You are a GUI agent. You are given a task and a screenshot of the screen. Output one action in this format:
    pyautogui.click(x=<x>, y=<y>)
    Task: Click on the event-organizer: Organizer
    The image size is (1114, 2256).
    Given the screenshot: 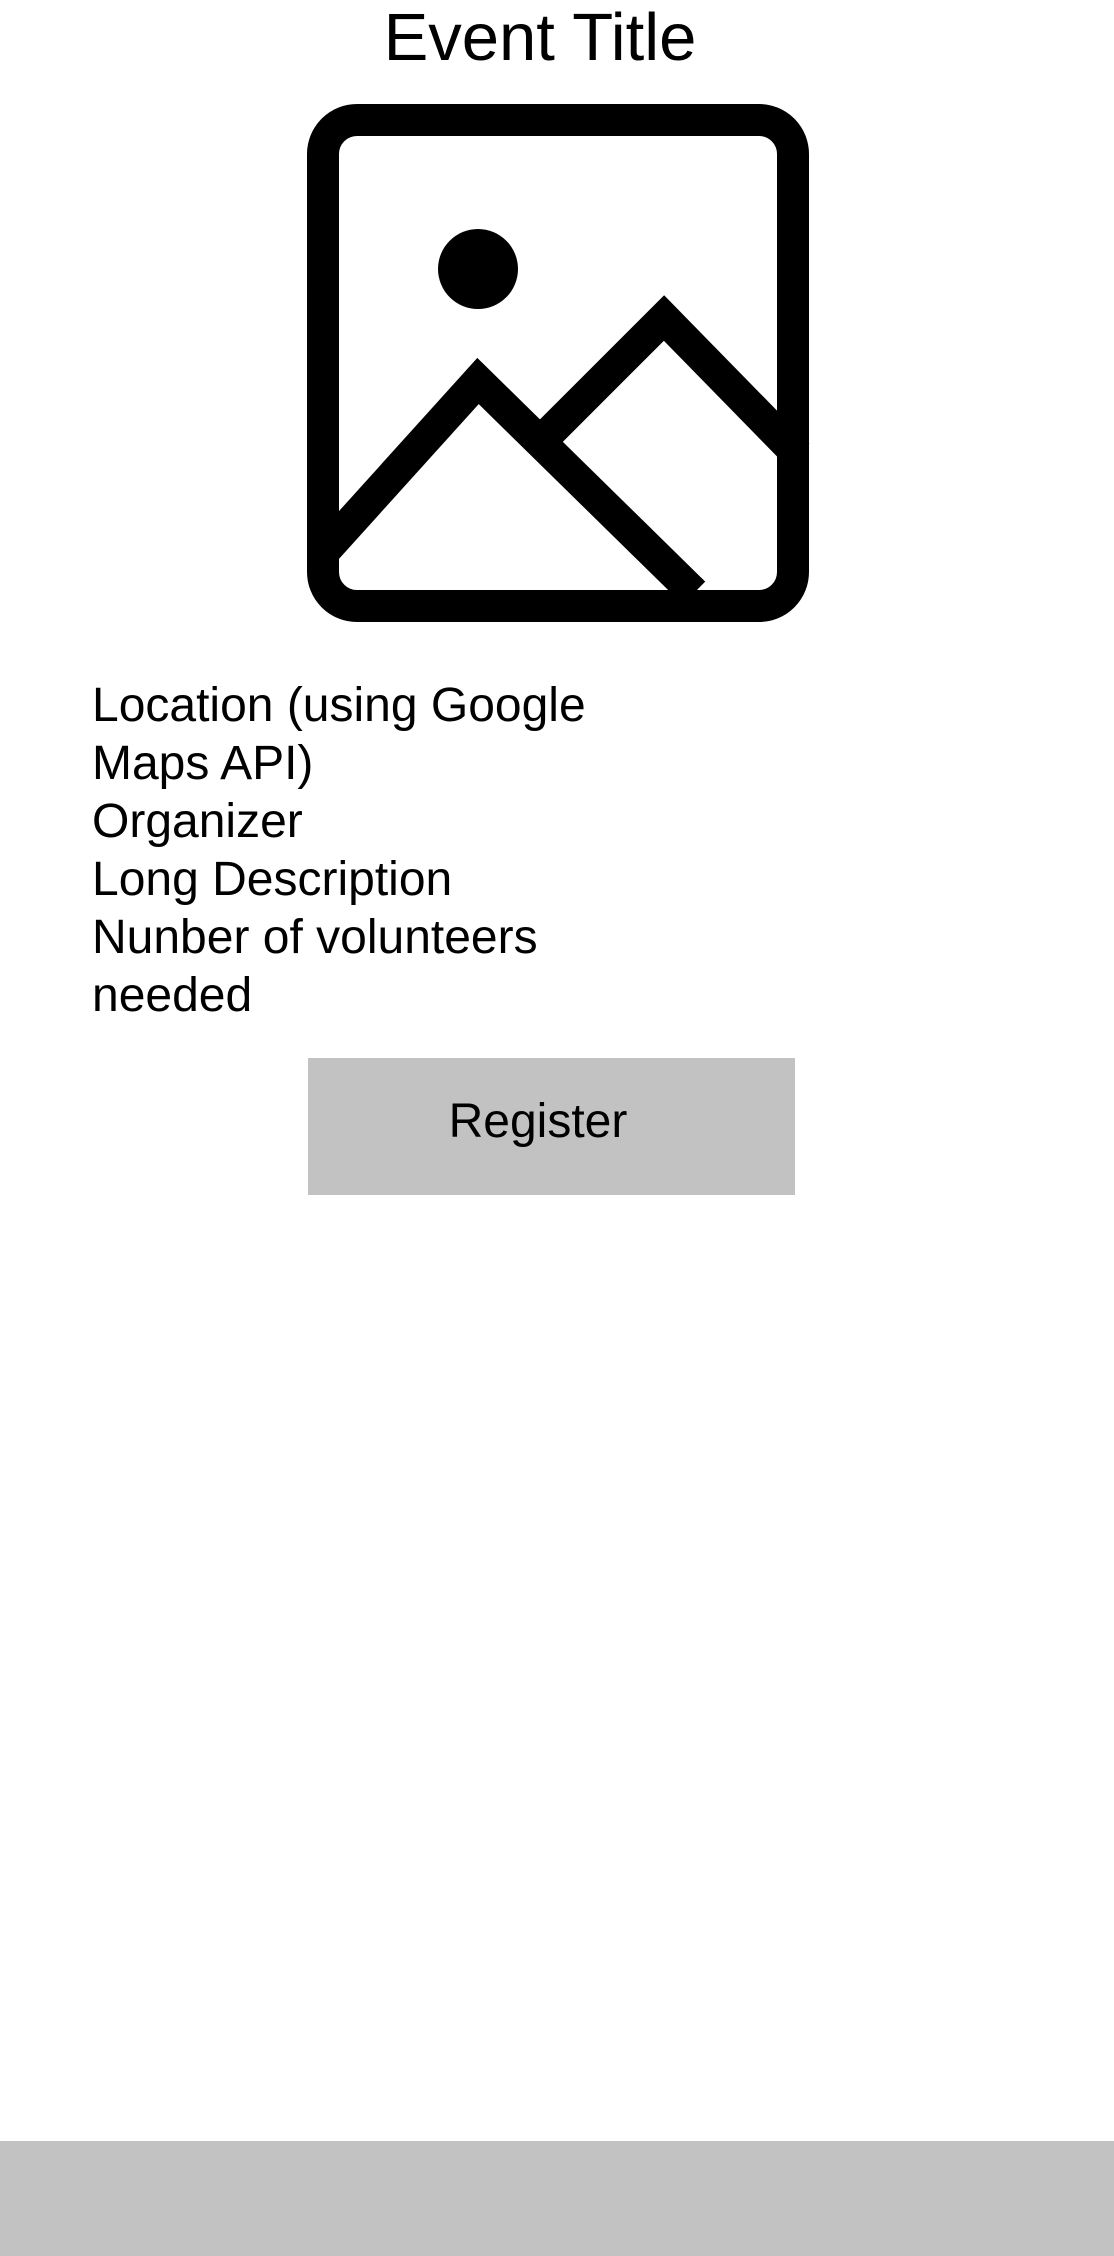 What is the action you would take?
    pyautogui.click(x=197, y=821)
    